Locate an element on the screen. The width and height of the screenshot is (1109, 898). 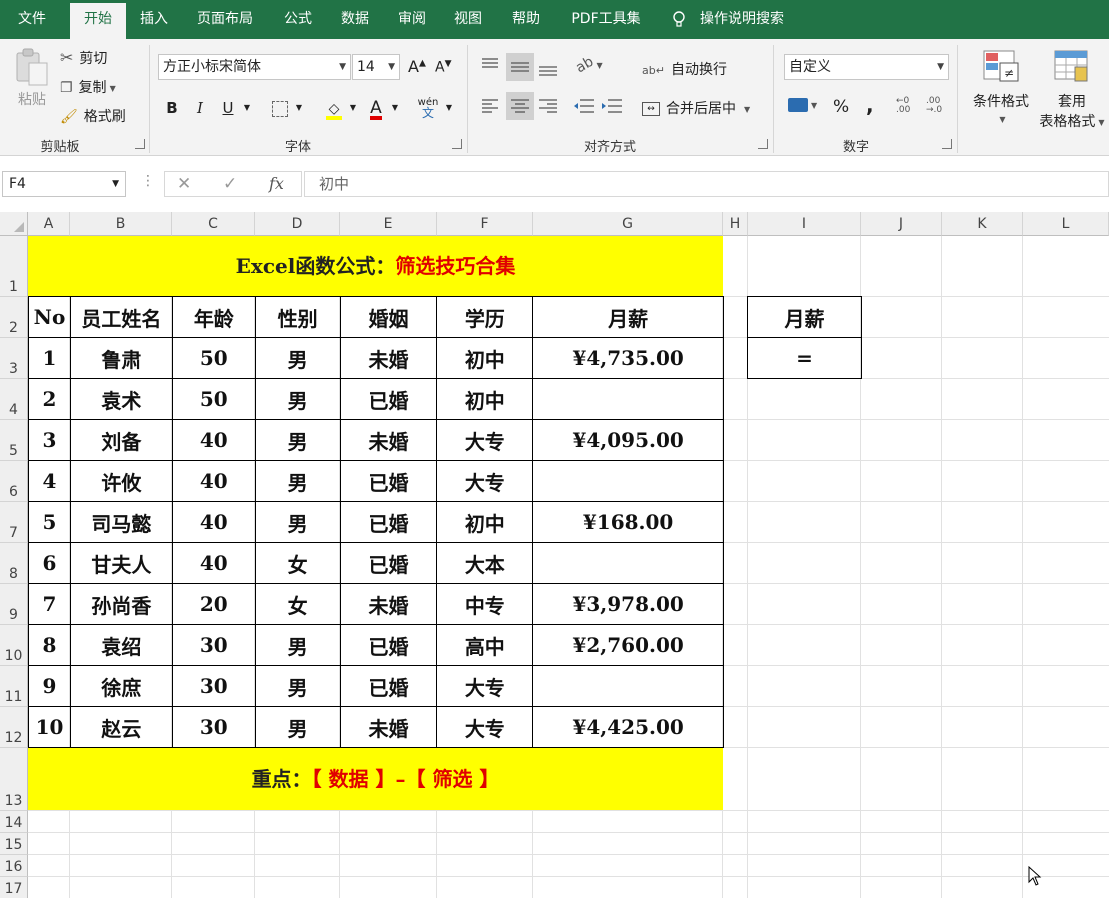
header-cell-no: No is located at coordinates (49, 317).